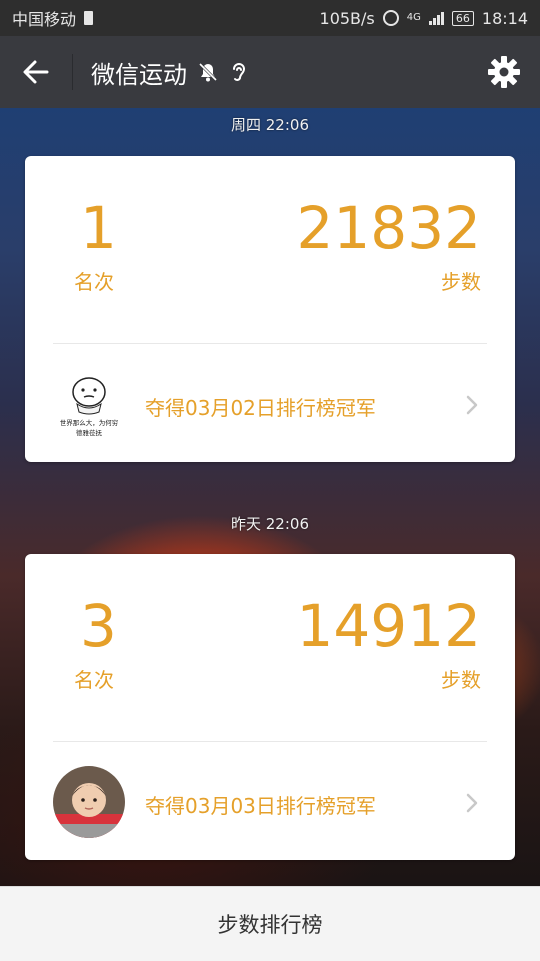 This screenshot has height=961, width=540. I want to click on avatar: 世界那么大，为何穷 德雅莅抚, so click(89, 404).